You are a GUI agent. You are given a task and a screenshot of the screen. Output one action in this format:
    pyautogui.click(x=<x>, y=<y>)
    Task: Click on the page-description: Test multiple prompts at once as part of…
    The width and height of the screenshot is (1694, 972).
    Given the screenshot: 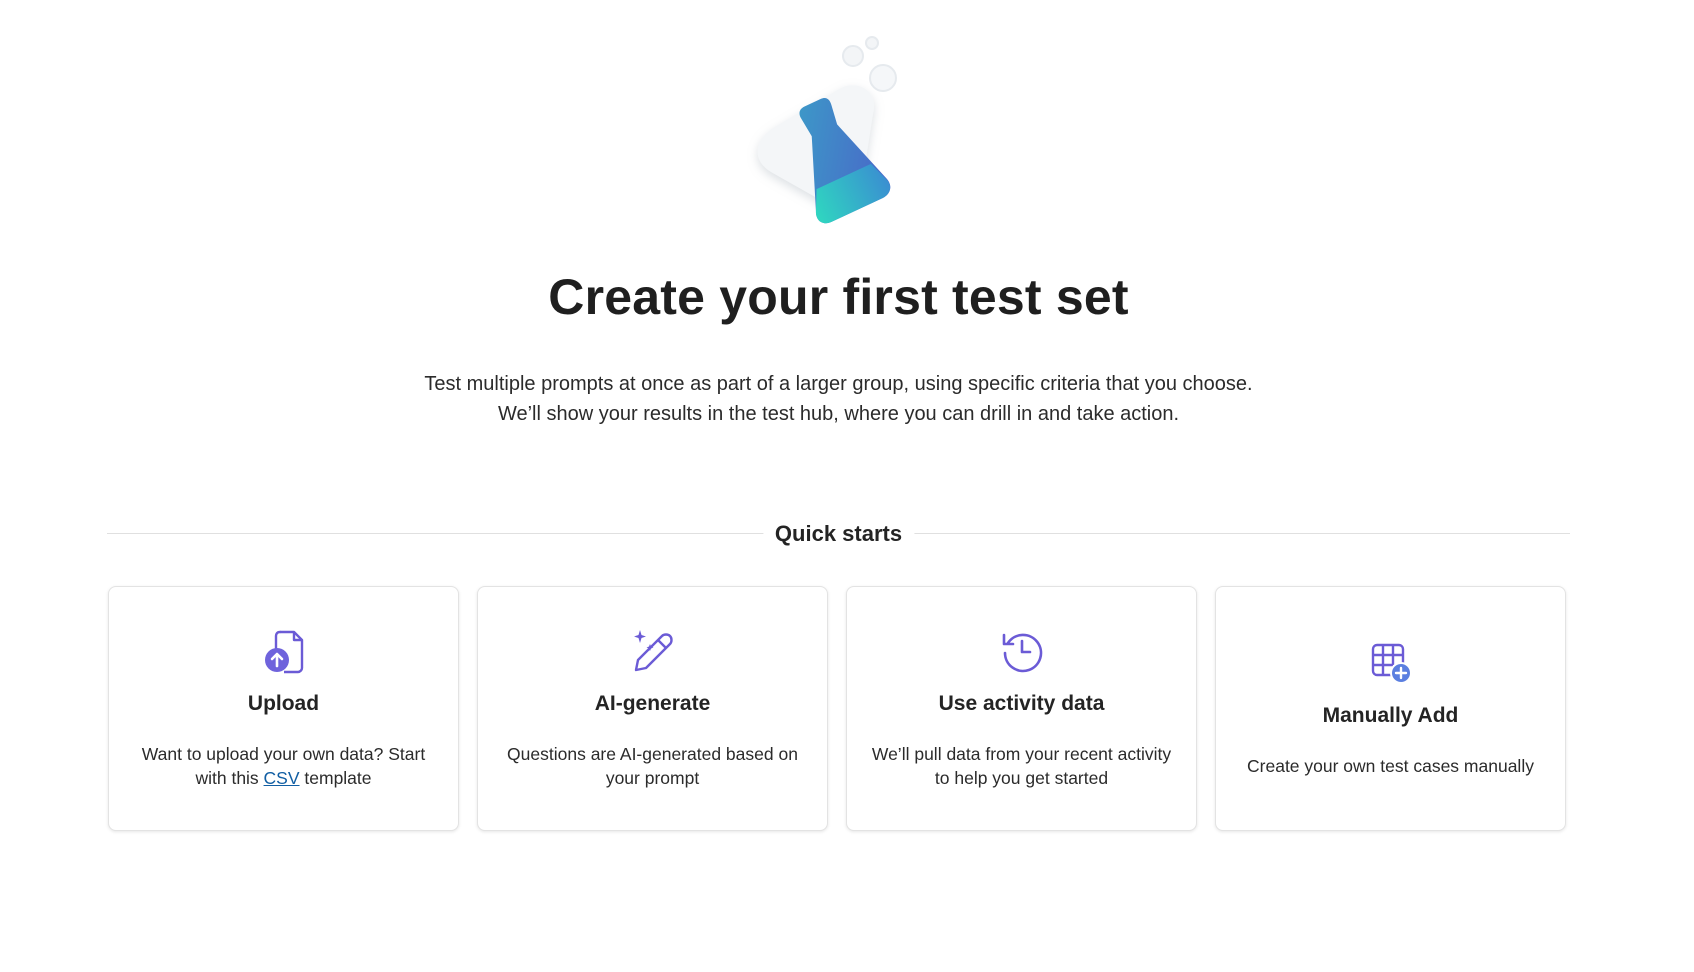 What is the action you would take?
    pyautogui.click(x=838, y=399)
    